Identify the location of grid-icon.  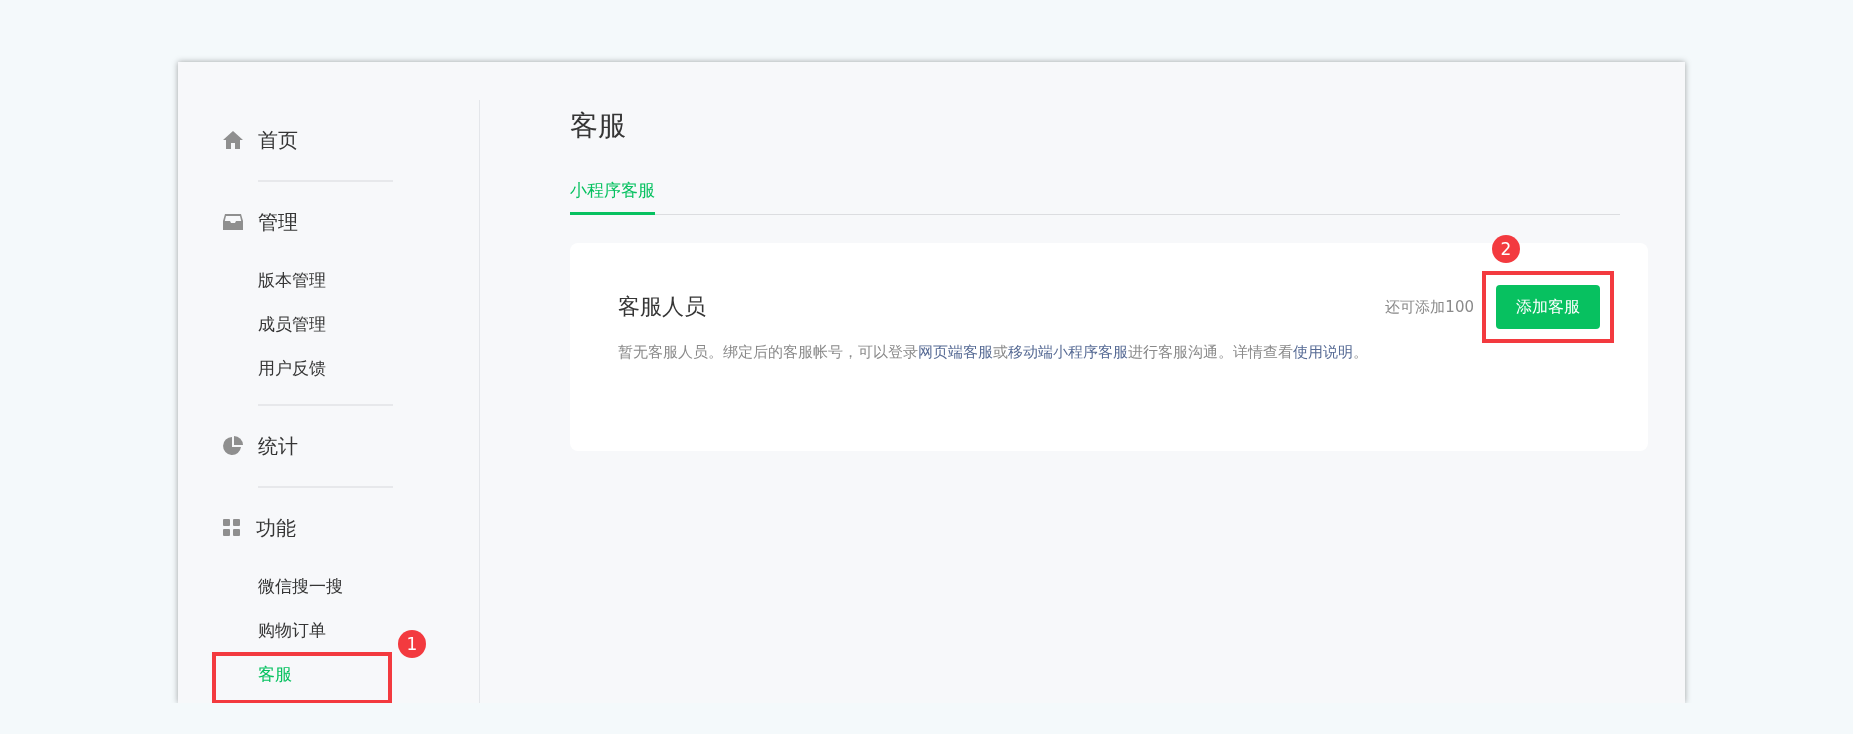
(232, 528).